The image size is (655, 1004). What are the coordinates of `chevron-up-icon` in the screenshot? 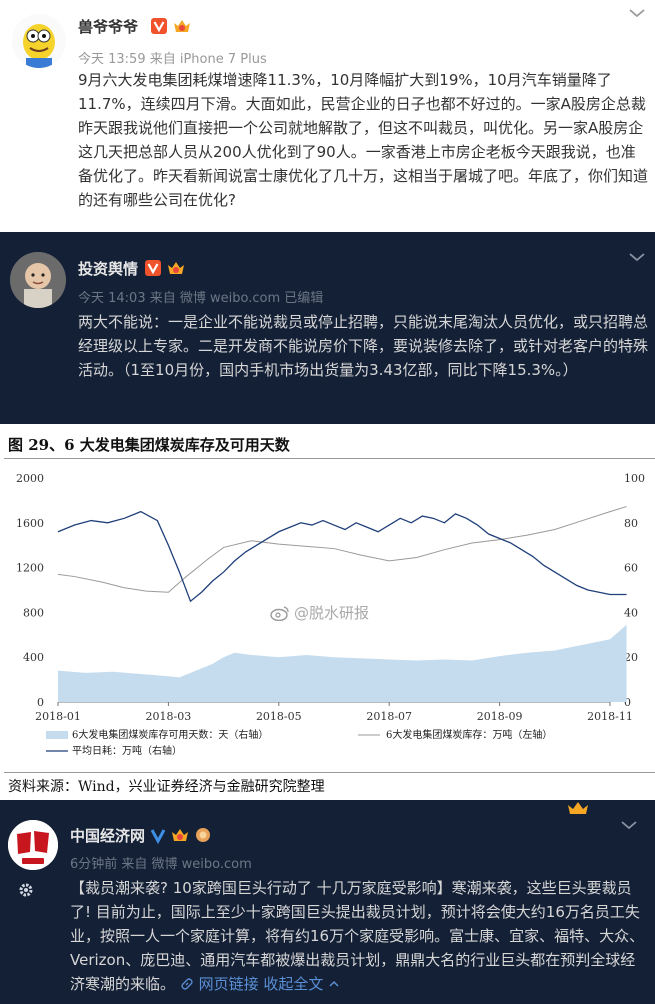 It's located at (334, 983).